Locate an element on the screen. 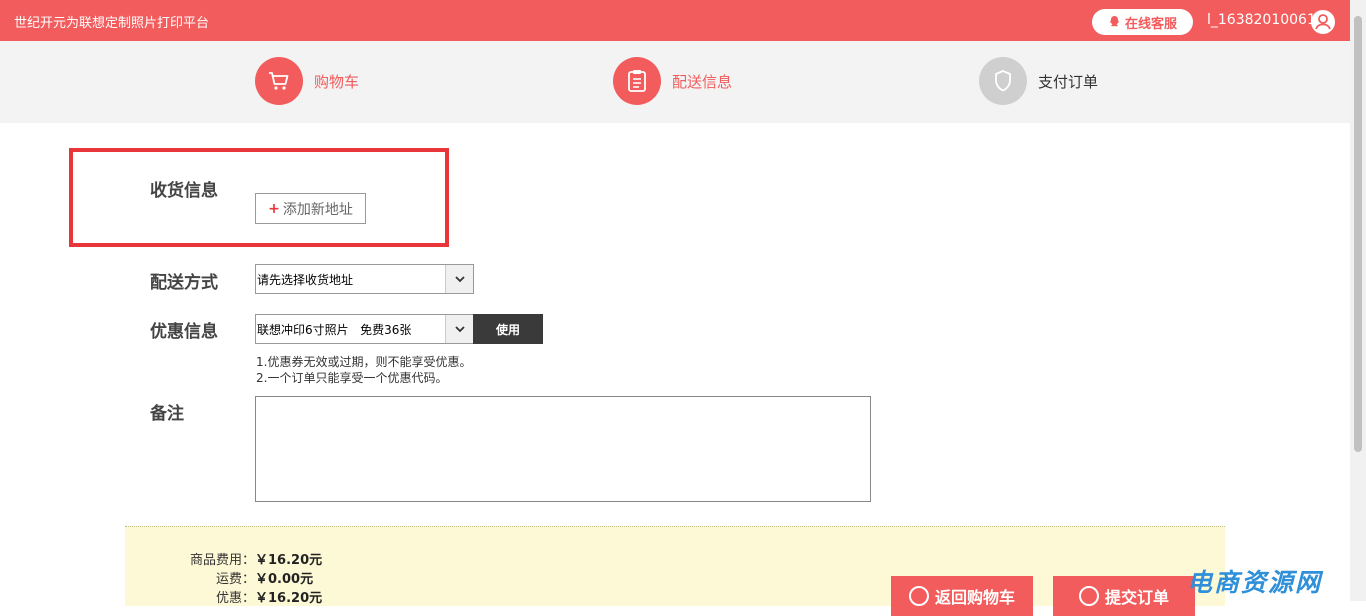  step-label: 配送信息 is located at coordinates (702, 81).